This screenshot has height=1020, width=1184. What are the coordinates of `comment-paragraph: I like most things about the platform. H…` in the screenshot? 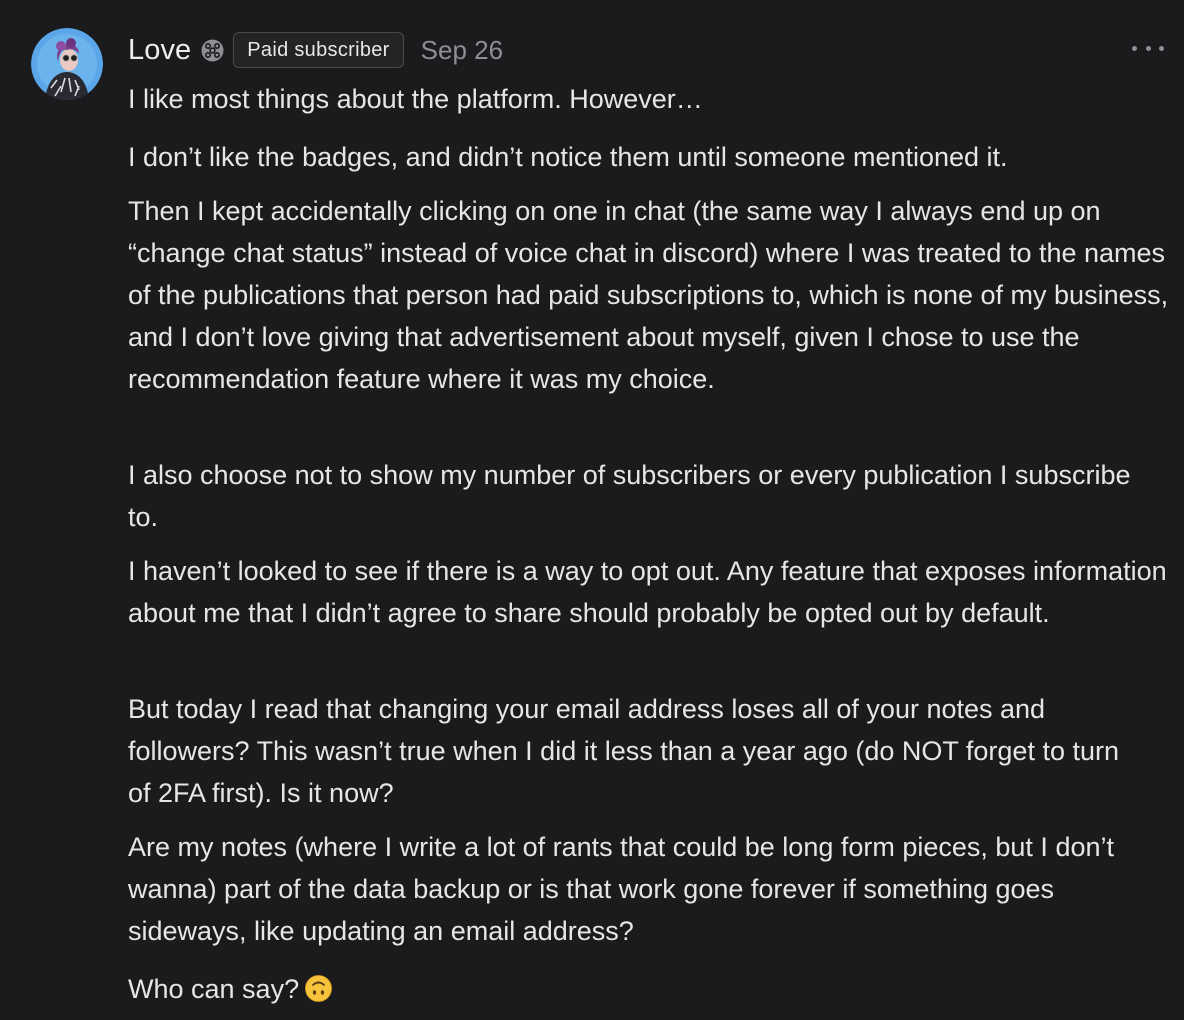 It's located at (415, 99).